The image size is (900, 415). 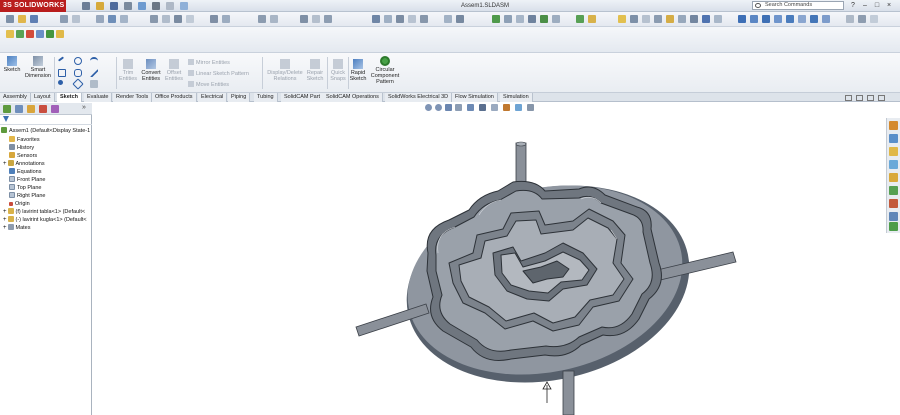 What do you see at coordinates (889, 5) in the screenshot?
I see `close-button: ×` at bounding box center [889, 5].